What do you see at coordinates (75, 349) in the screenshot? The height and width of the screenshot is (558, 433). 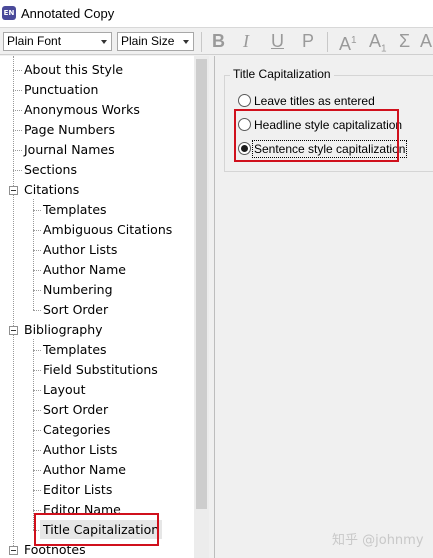 I see `tree-item-bibliography-templates: Templates` at bounding box center [75, 349].